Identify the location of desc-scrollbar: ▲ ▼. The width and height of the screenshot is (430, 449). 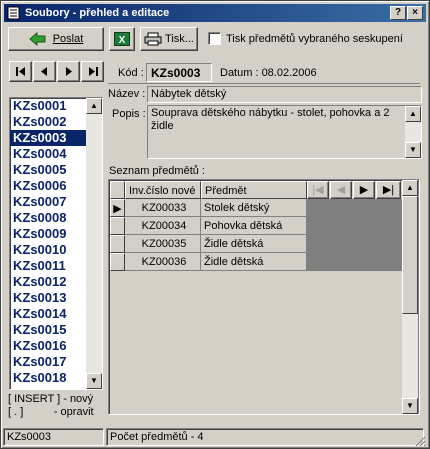
(413, 132).